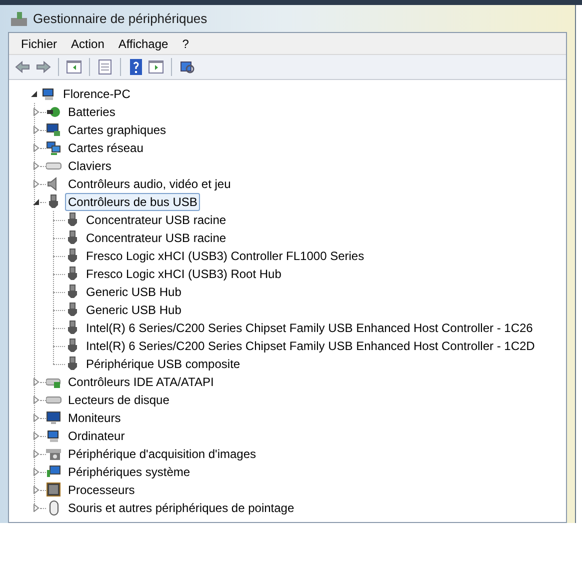 The width and height of the screenshot is (582, 565). Describe the element at coordinates (141, 382) in the screenshot. I see `tree-item: Contrôleurs IDE ATA/ATAPI` at that location.